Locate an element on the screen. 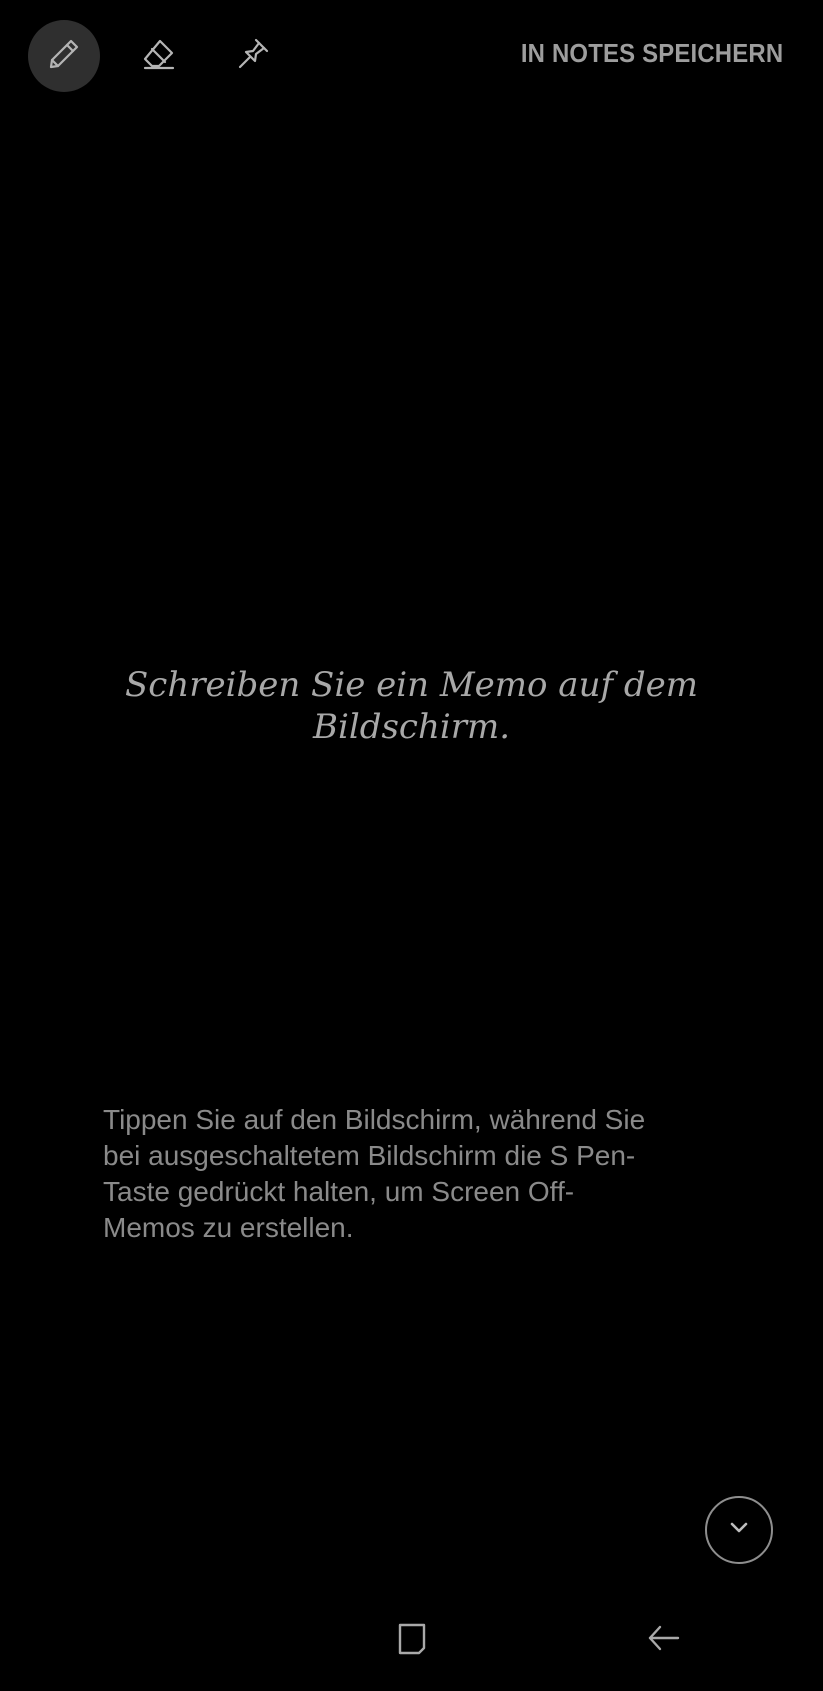 This screenshot has width=823, height=1691. chevron-down-icon is located at coordinates (739, 1530).